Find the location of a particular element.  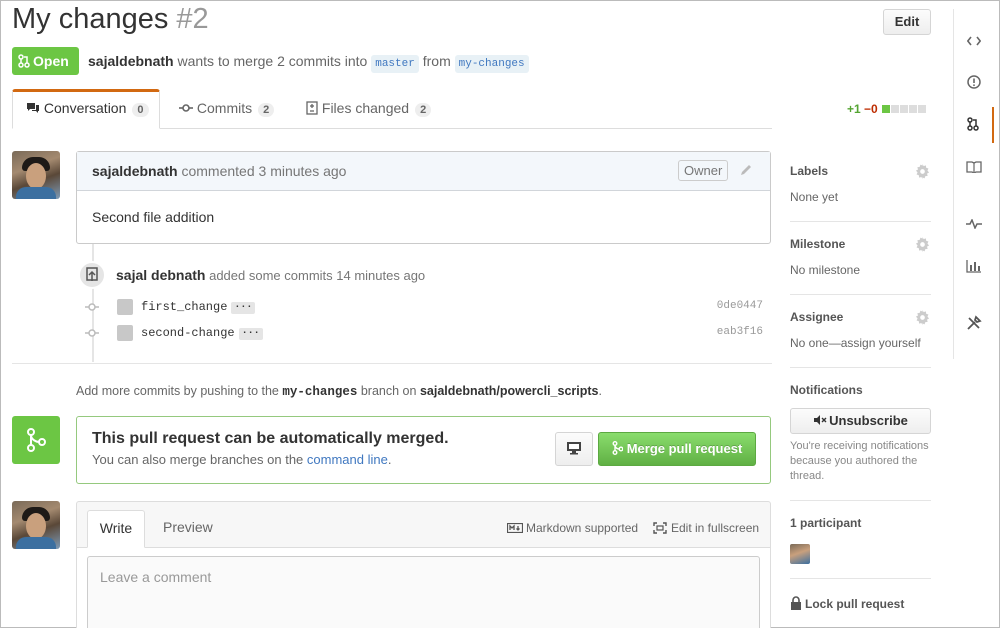

fullscreen-toggle: Edit in fullscreen is located at coordinates (706, 528).